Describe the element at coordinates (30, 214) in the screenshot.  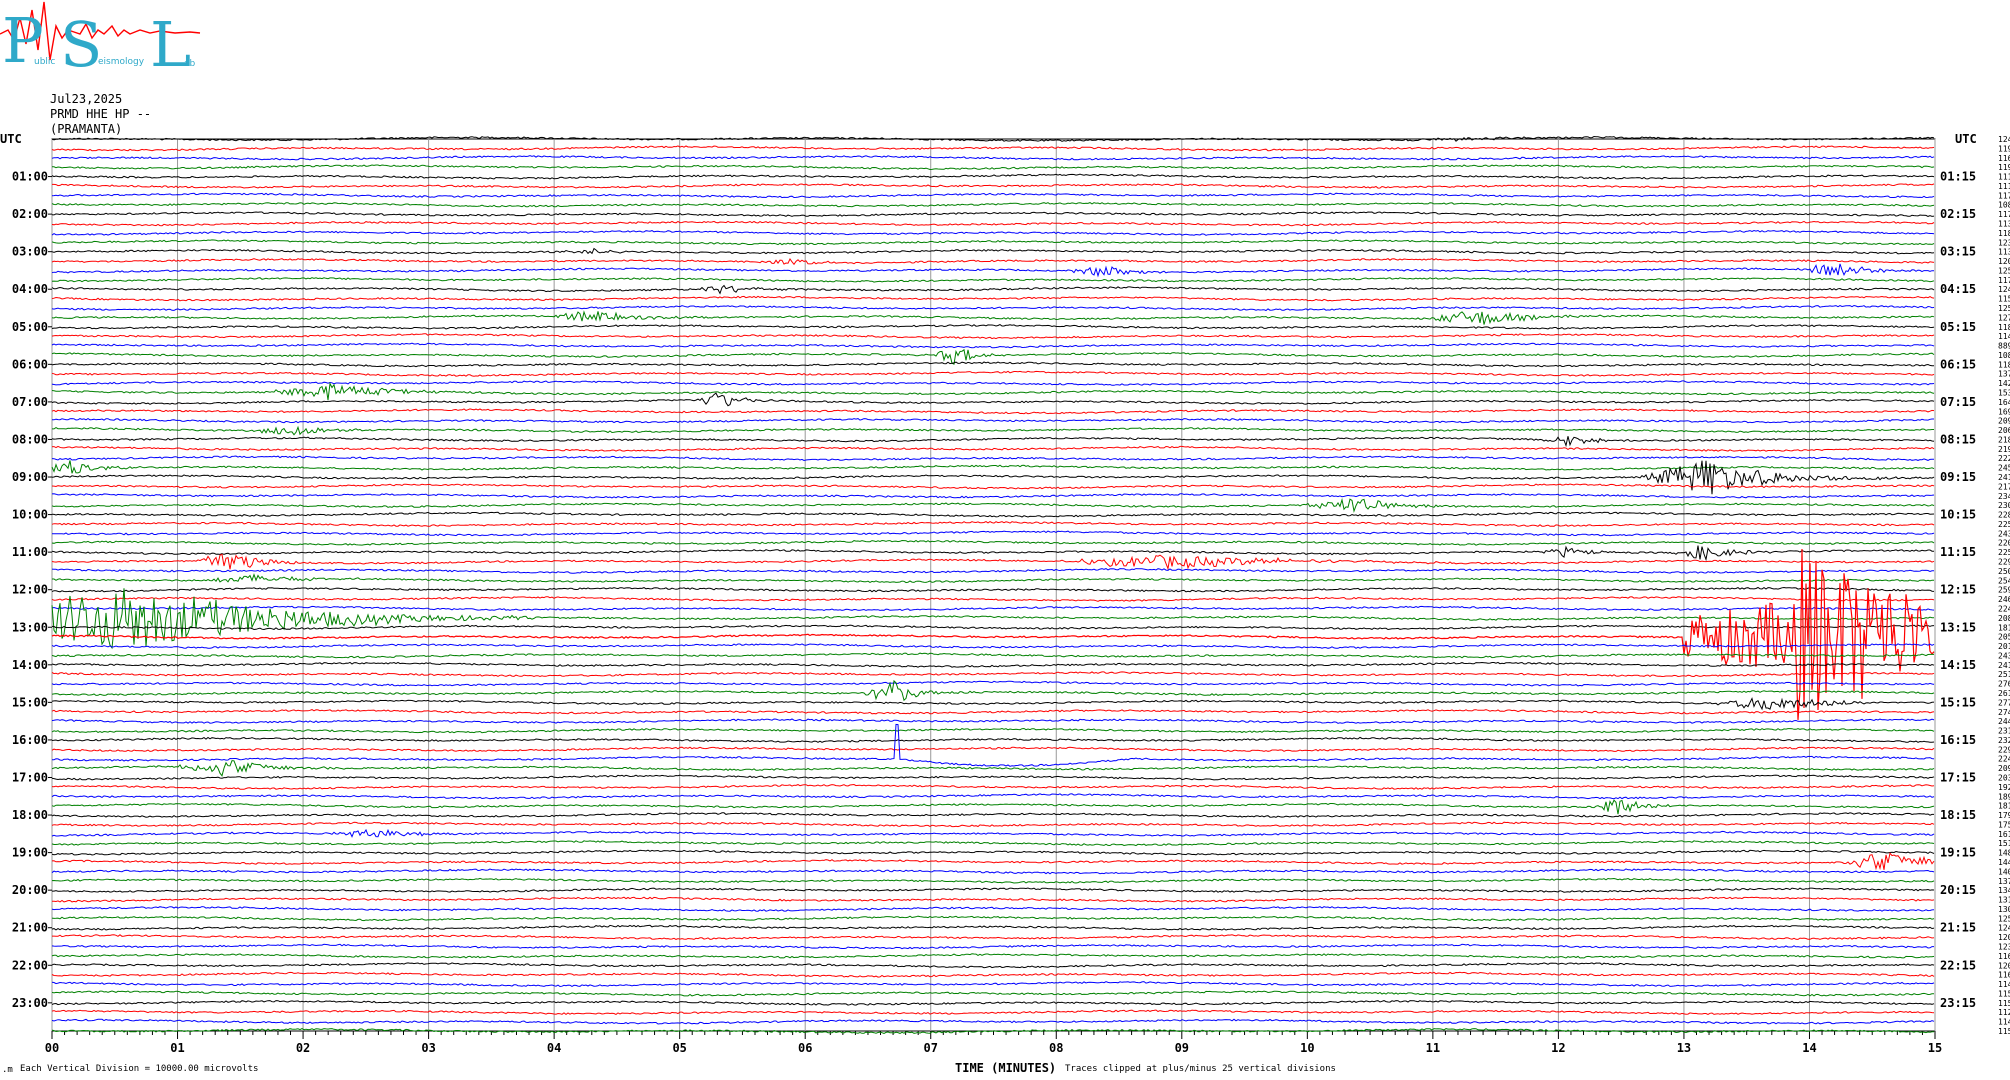
I see `left-hour-label: 02:00` at that location.